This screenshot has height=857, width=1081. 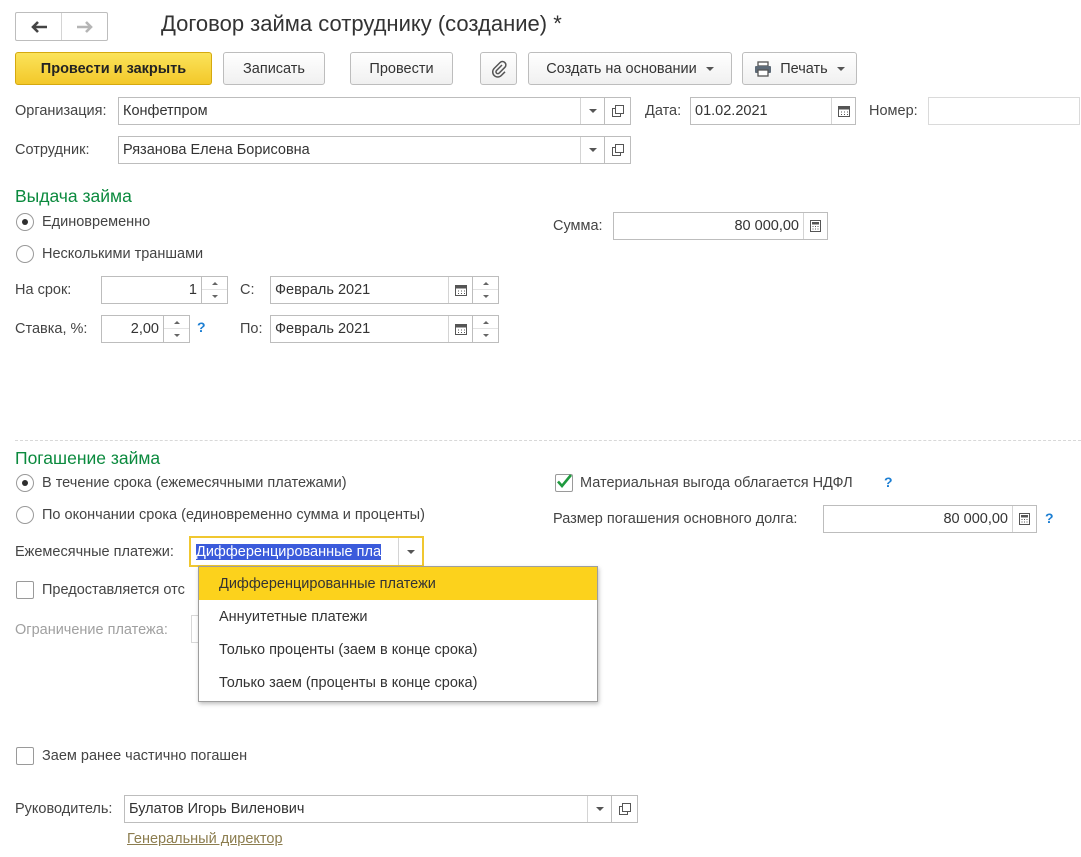 What do you see at coordinates (888, 482) in the screenshot?
I see `ndfl-help-icon: ?` at bounding box center [888, 482].